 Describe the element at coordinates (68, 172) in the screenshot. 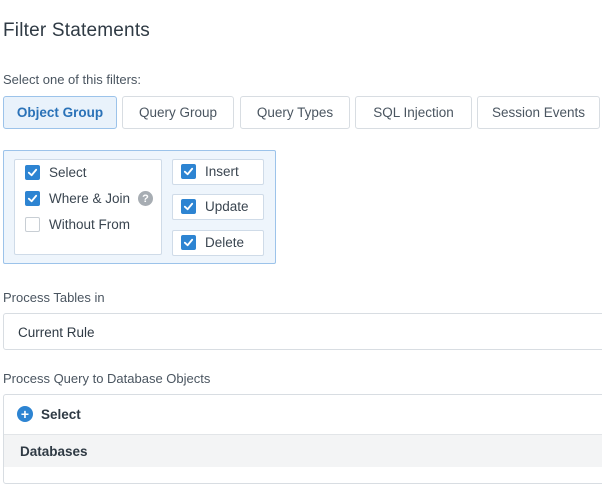

I see `checkbox-label: Select` at that location.